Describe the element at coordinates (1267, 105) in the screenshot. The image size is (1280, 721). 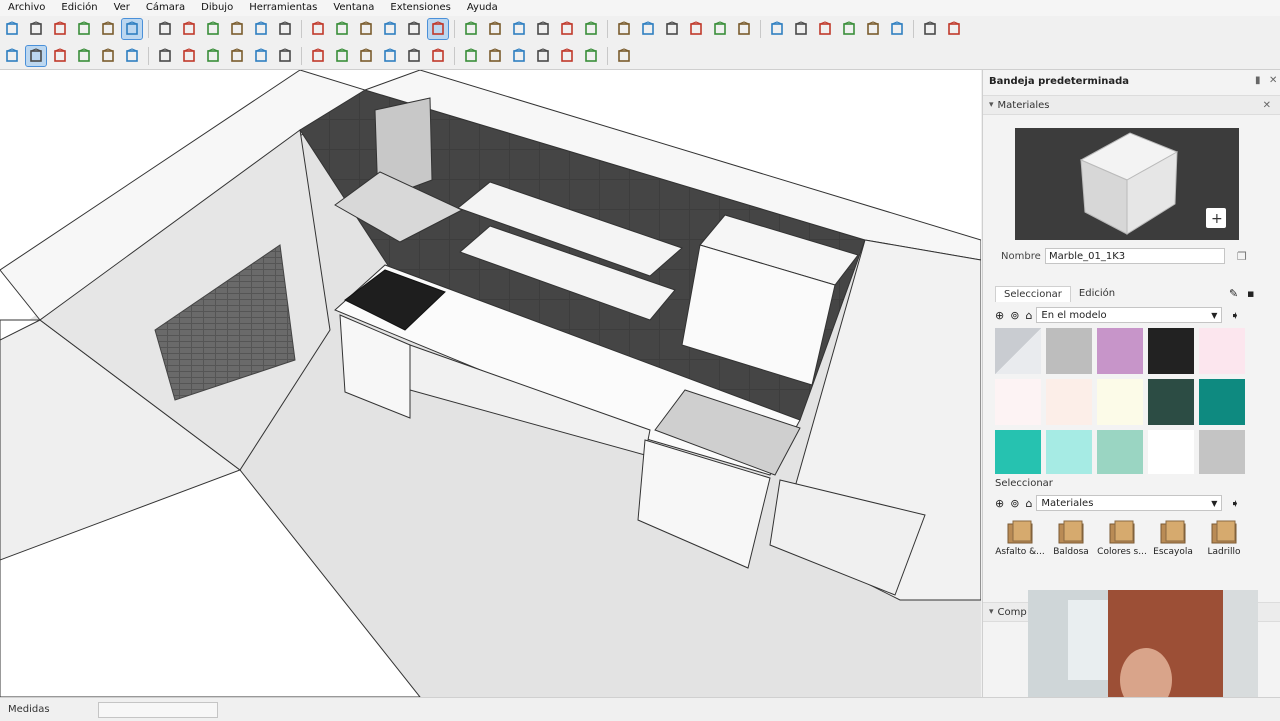
I see `close-icon: ✕` at that location.